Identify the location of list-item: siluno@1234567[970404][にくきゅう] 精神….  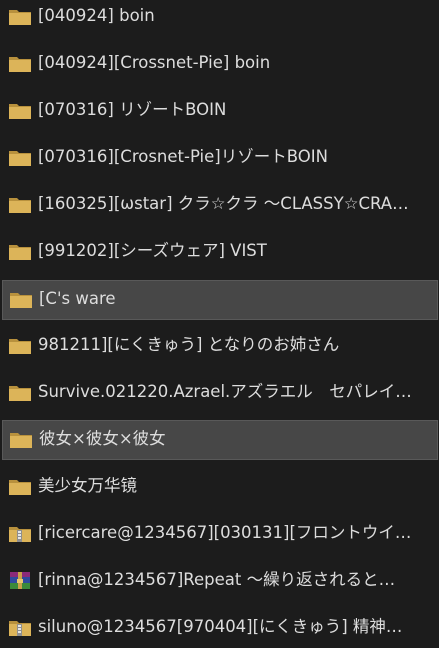
(219, 628).